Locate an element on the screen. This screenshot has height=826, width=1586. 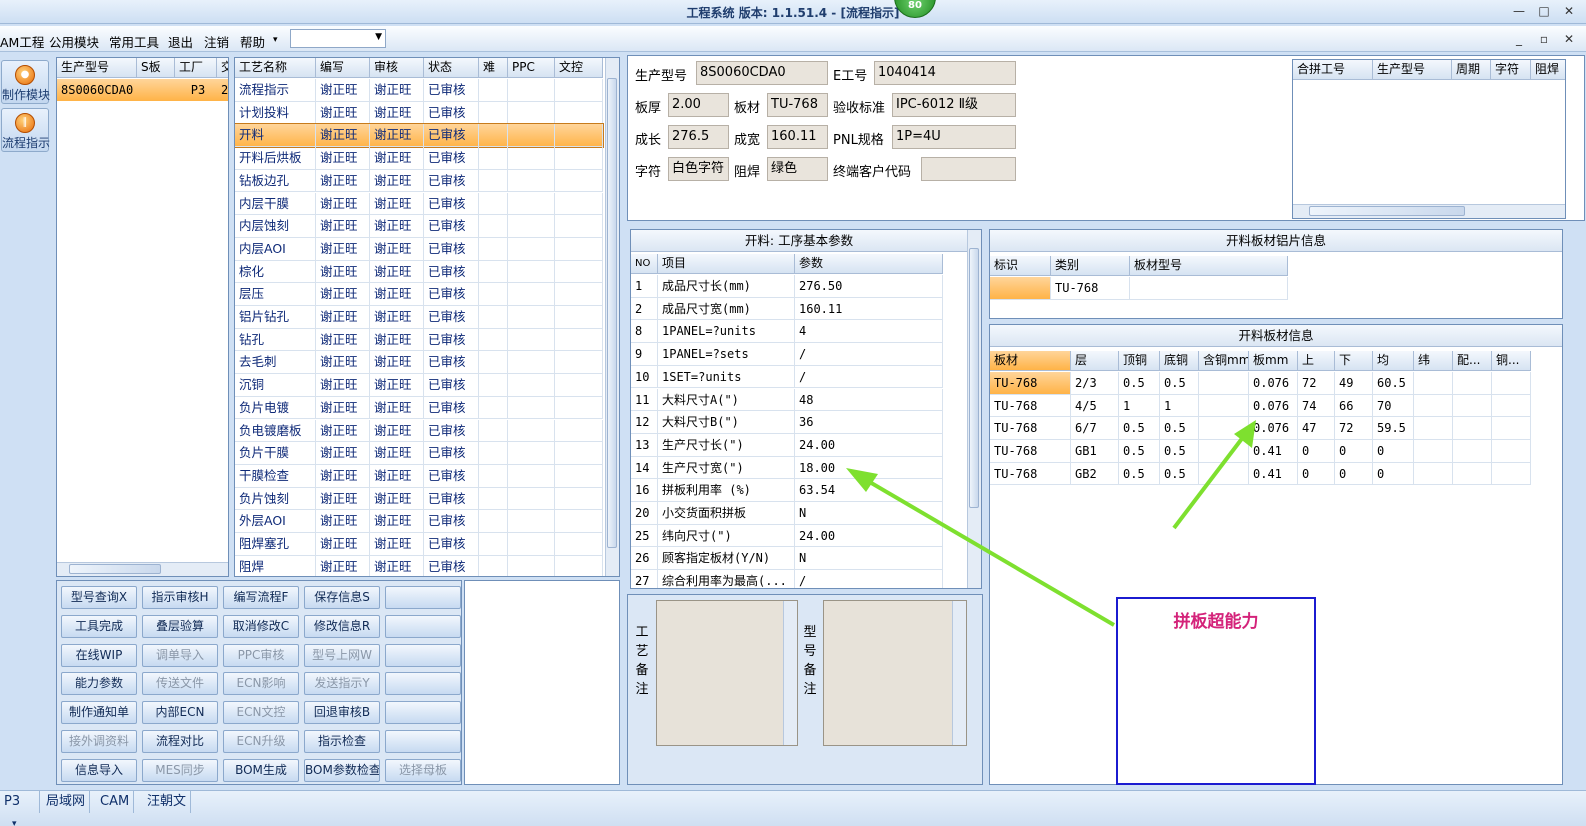
model-field: 8S0060CDA0 is located at coordinates (762, 73).